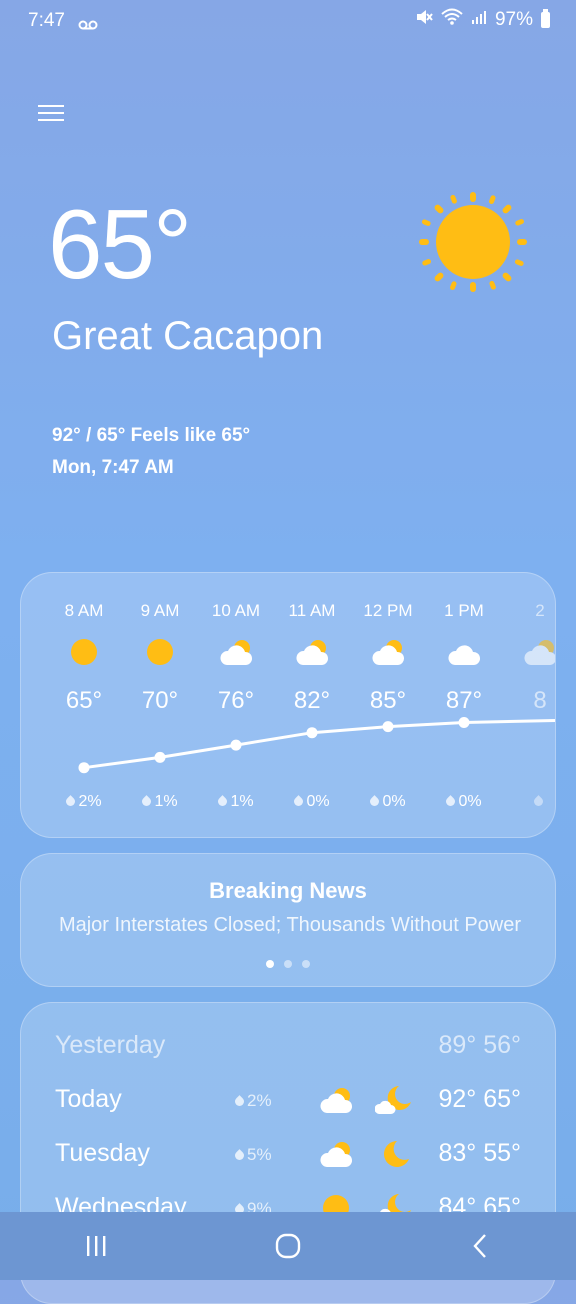 The image size is (576, 1304). I want to click on hour-time: 10 AM, so click(236, 610).